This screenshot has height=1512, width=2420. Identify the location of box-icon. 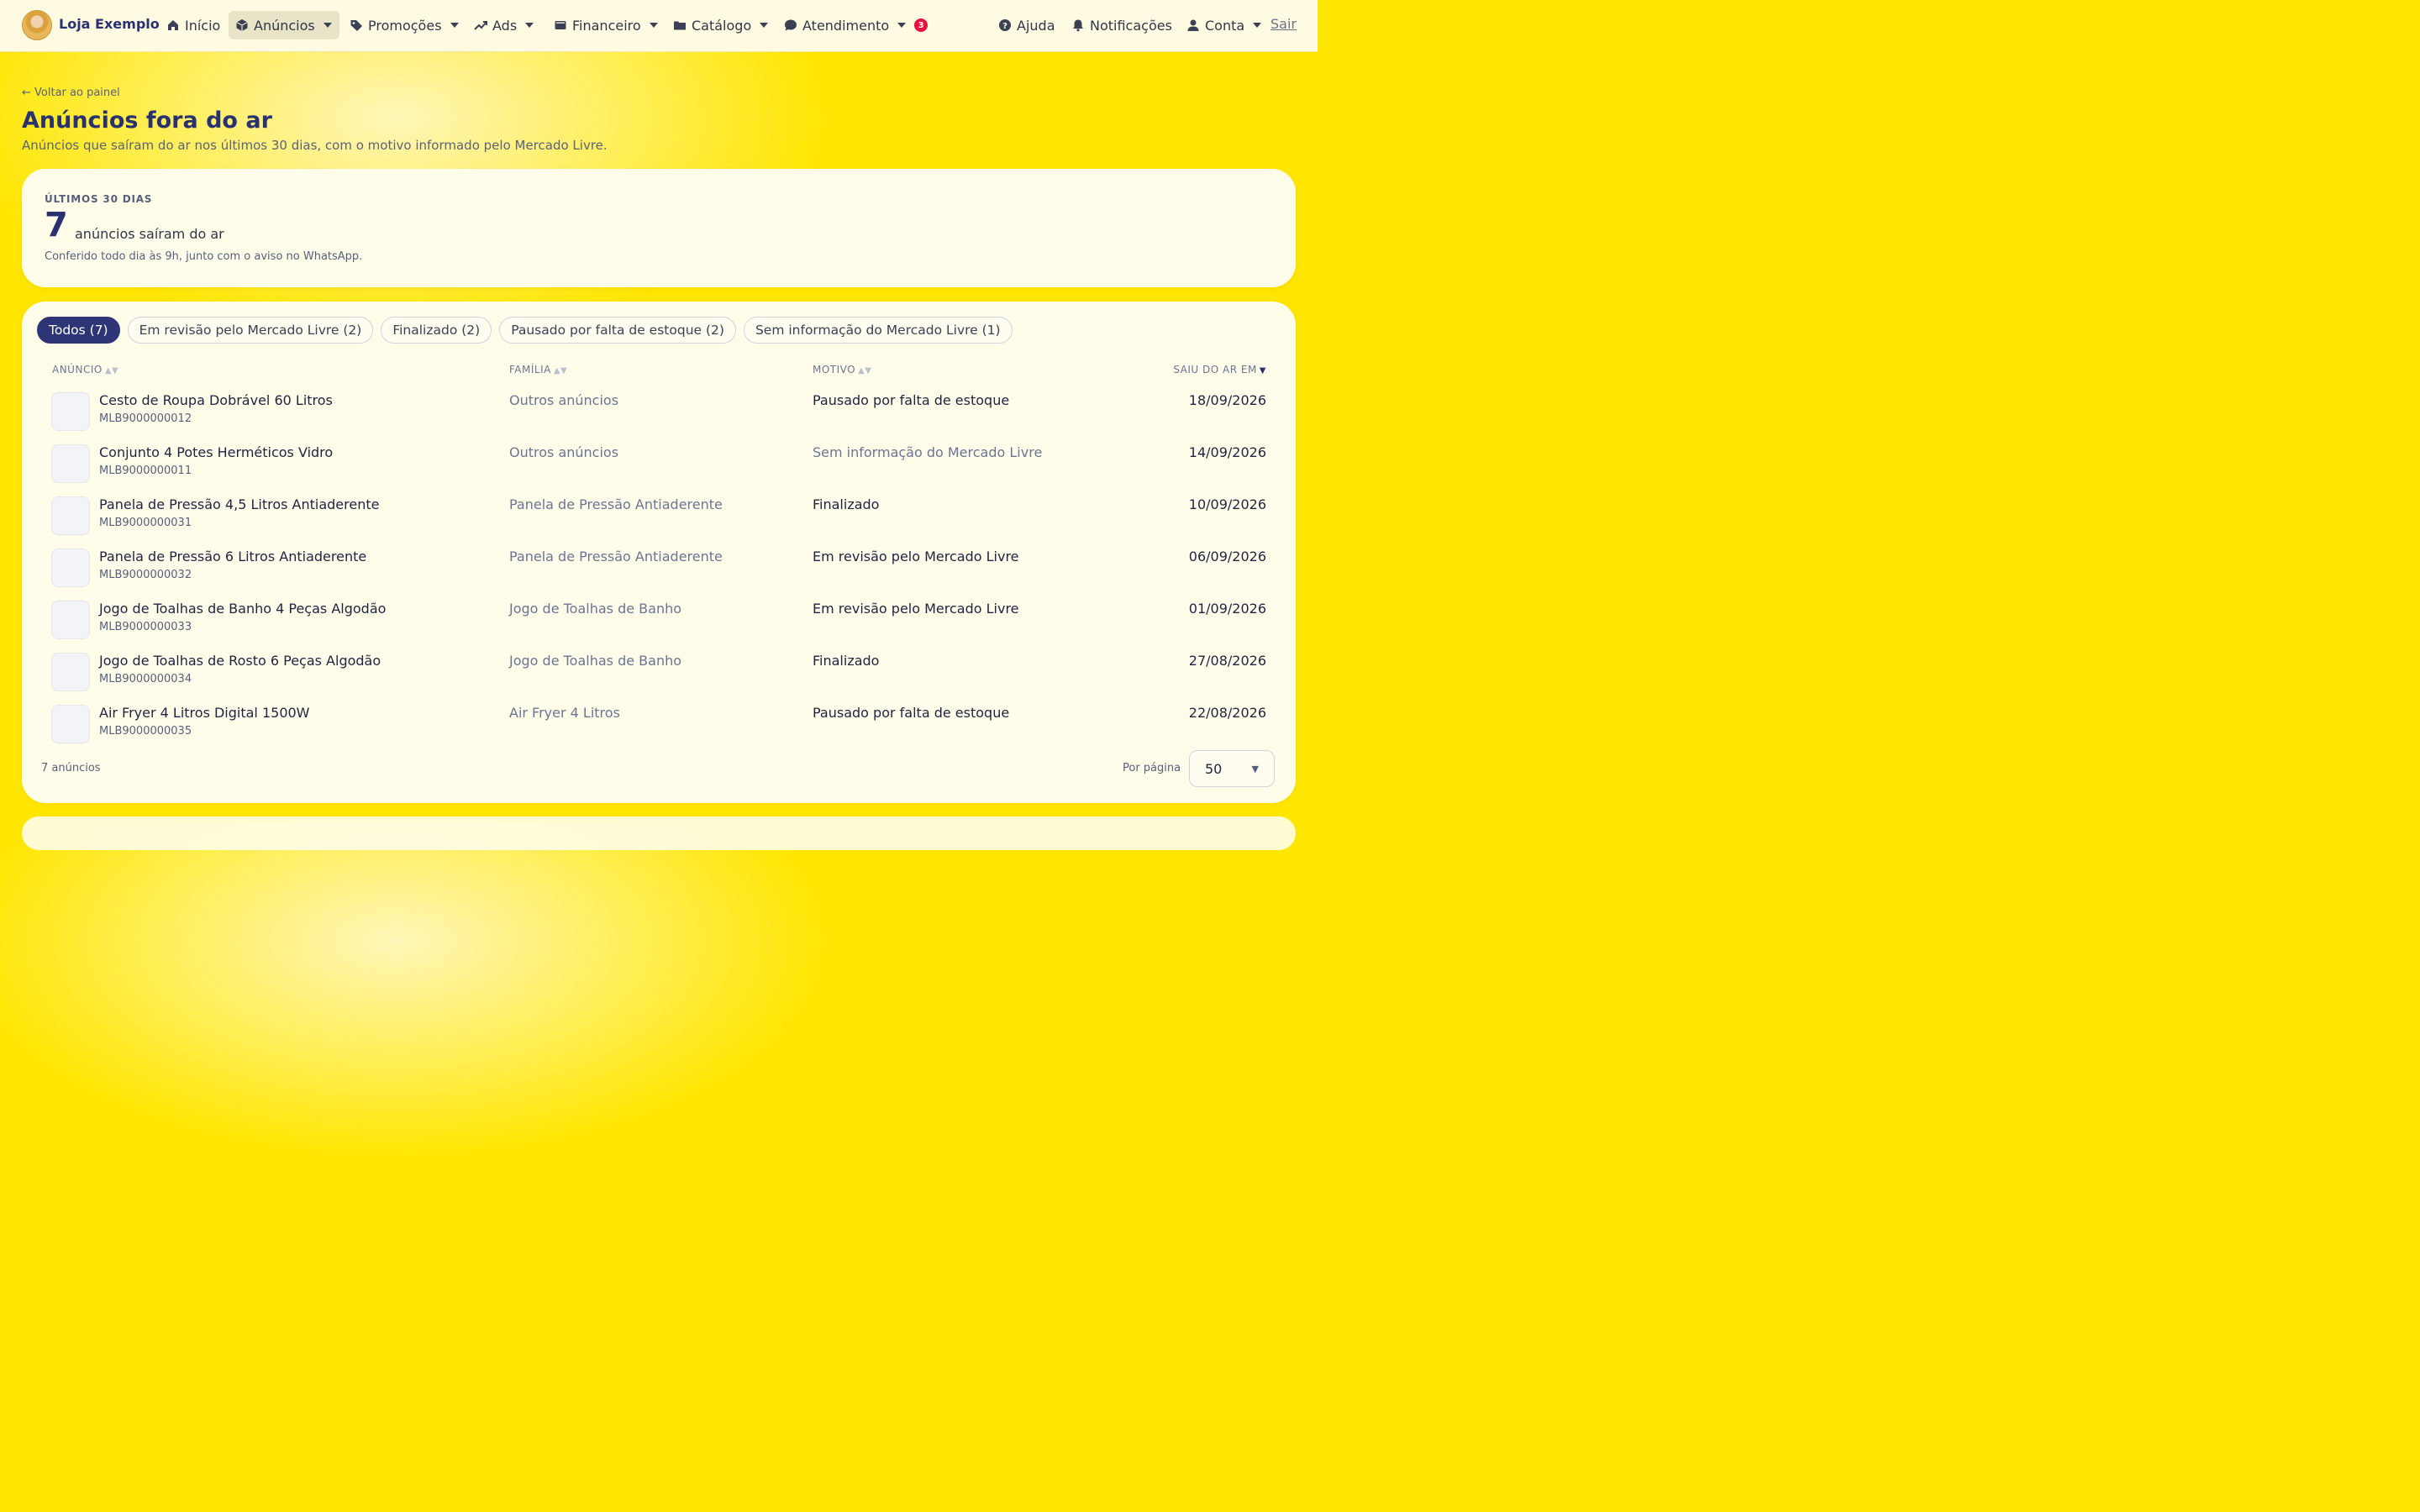
(242, 25).